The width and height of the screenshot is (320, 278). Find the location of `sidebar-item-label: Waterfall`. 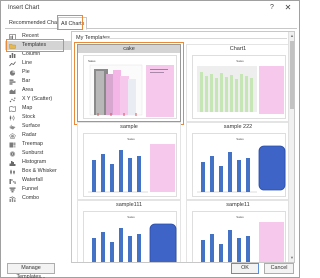

sidebar-item-label: Waterfall is located at coordinates (32, 180).